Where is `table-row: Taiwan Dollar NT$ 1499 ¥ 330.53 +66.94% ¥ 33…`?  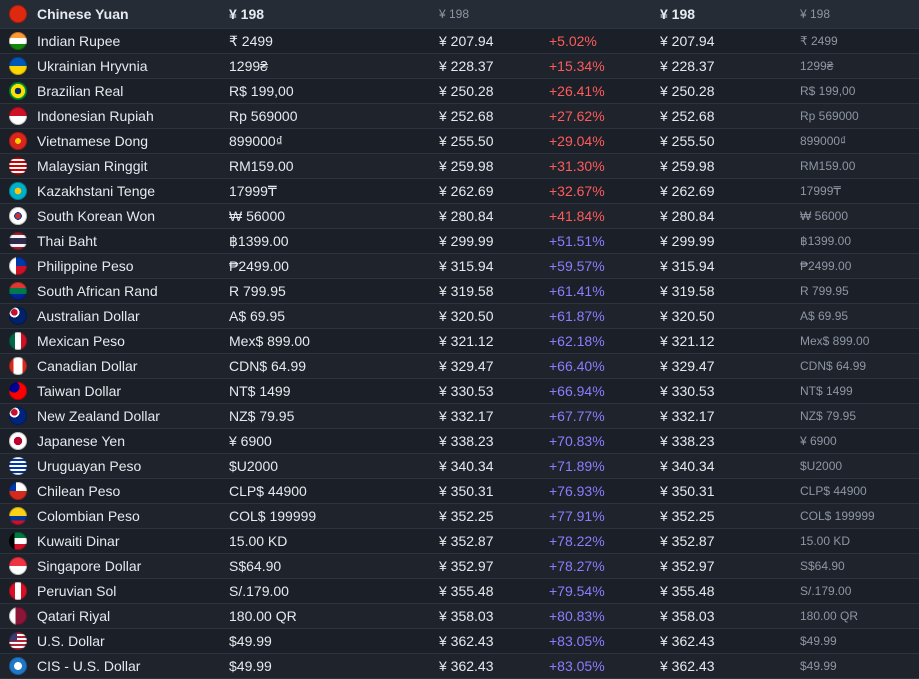
table-row: Taiwan Dollar NT$ 1499 ¥ 330.53 +66.94% ¥ 33… is located at coordinates (459, 391).